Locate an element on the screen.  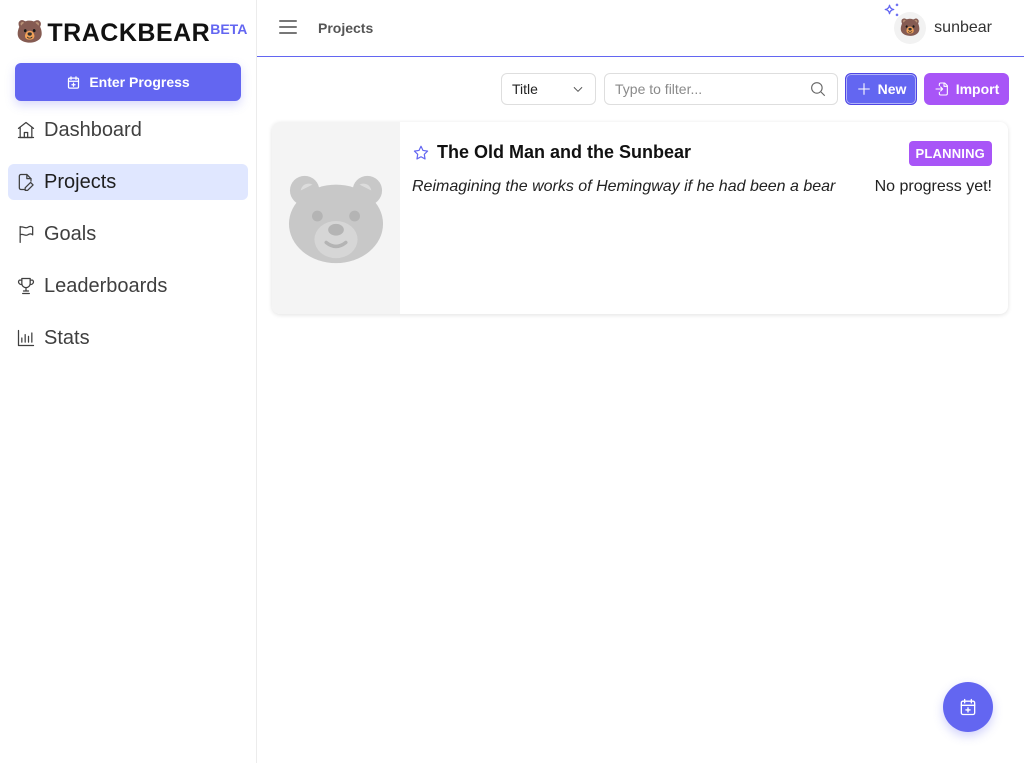
plus-icon is located at coordinates (863, 89).